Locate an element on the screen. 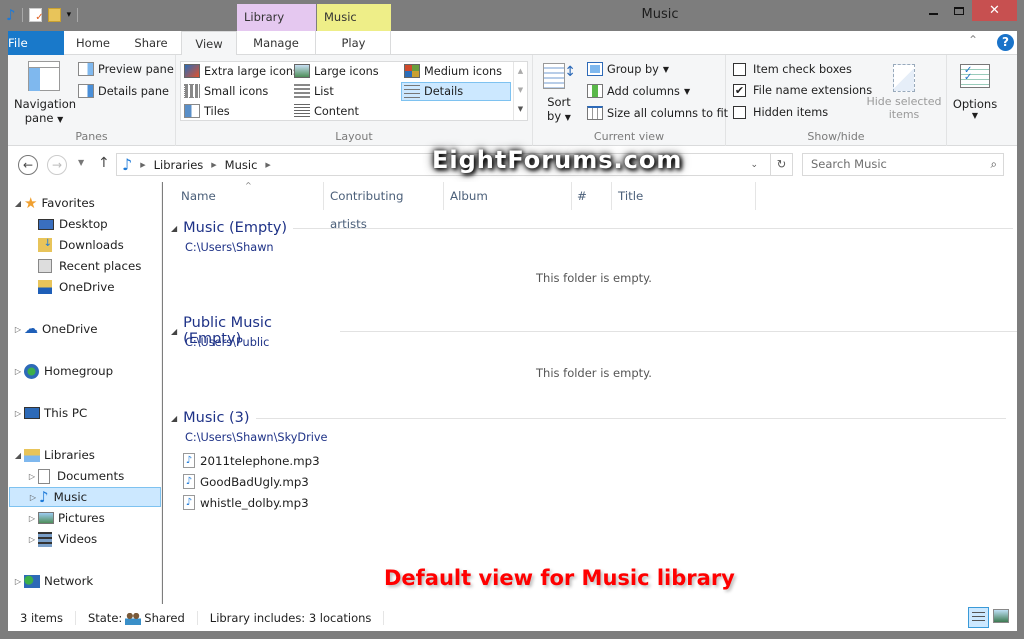 The width and height of the screenshot is (1024, 639). layout-small-icons: Small icons is located at coordinates (226, 91).